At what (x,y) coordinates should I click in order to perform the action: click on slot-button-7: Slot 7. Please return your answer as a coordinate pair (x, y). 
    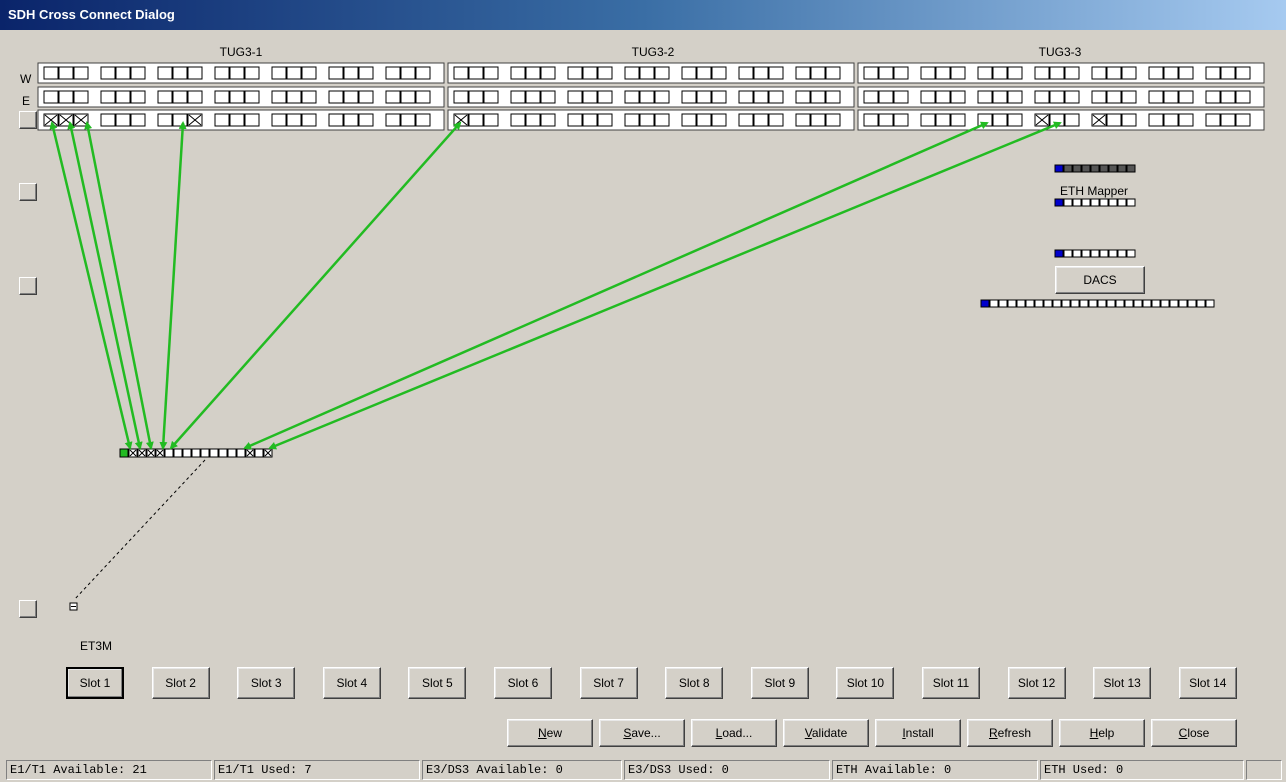
    Looking at the image, I should click on (608, 683).